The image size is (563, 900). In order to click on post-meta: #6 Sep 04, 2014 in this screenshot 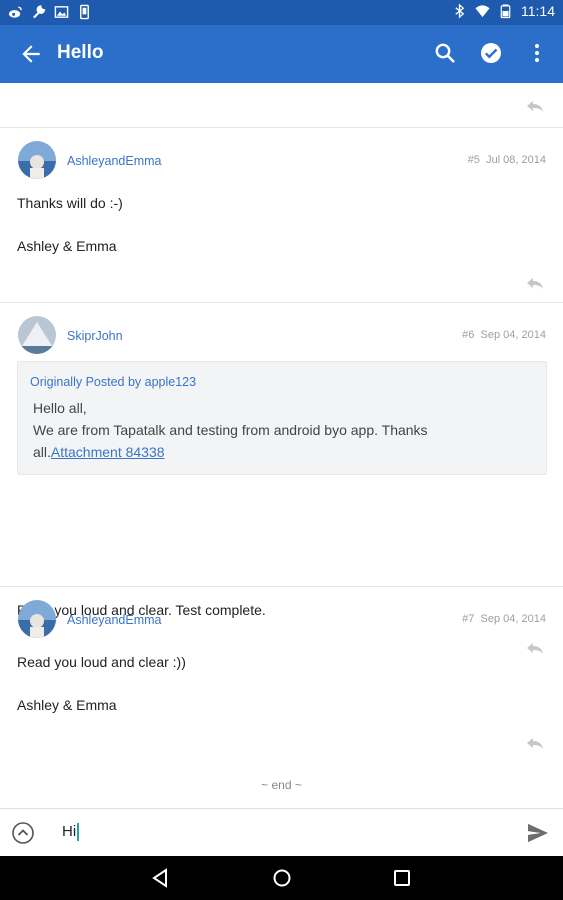, I will do `click(504, 335)`.